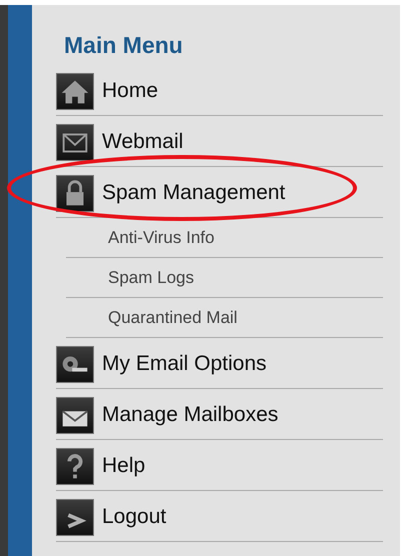  I want to click on question-icon, so click(75, 466).